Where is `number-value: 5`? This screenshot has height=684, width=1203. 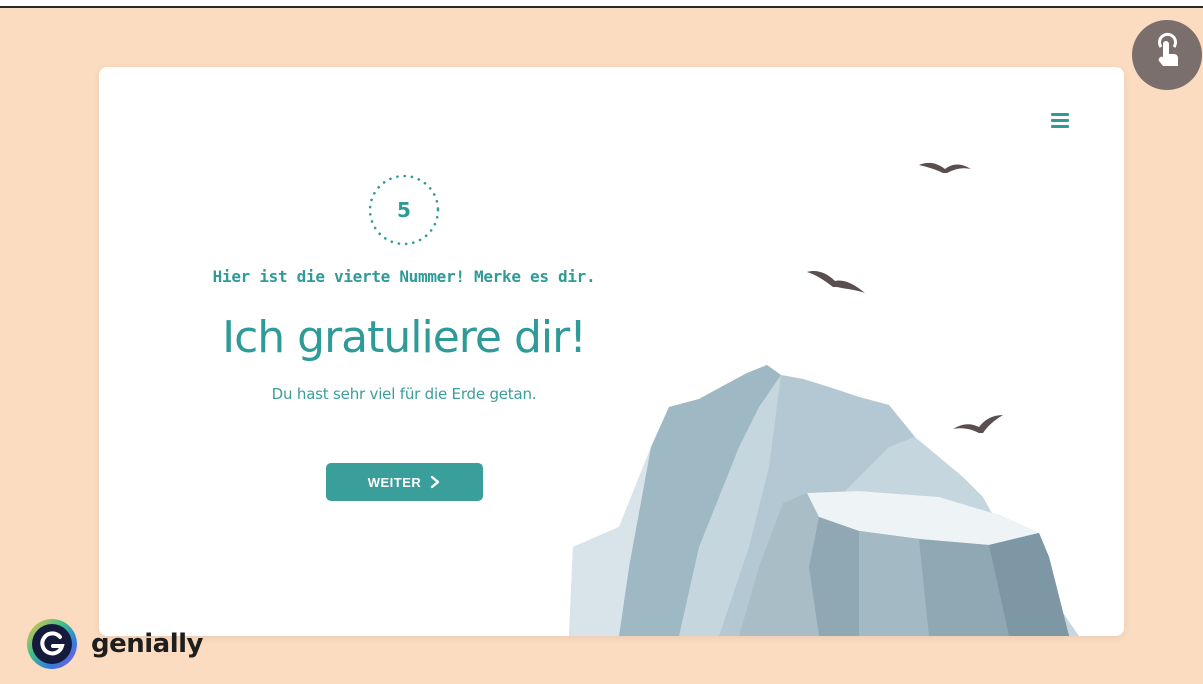
number-value: 5 is located at coordinates (404, 210).